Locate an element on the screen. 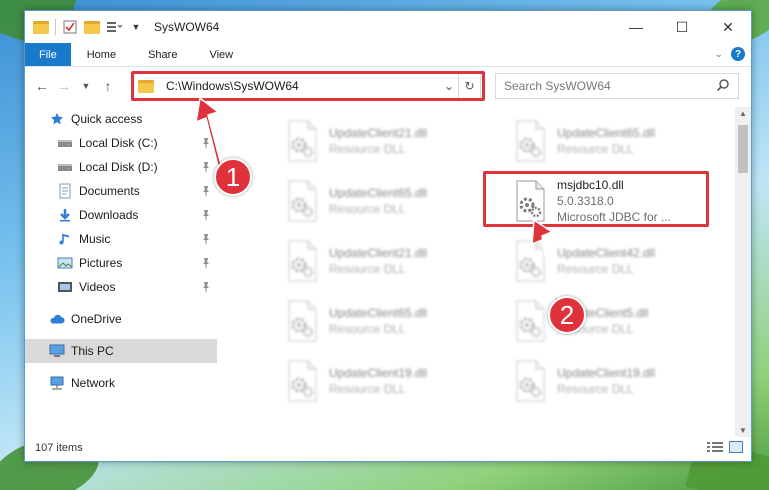 This screenshot has height=490, width=769. sidebar-item-pictures: Pictures is located at coordinates (121, 263).